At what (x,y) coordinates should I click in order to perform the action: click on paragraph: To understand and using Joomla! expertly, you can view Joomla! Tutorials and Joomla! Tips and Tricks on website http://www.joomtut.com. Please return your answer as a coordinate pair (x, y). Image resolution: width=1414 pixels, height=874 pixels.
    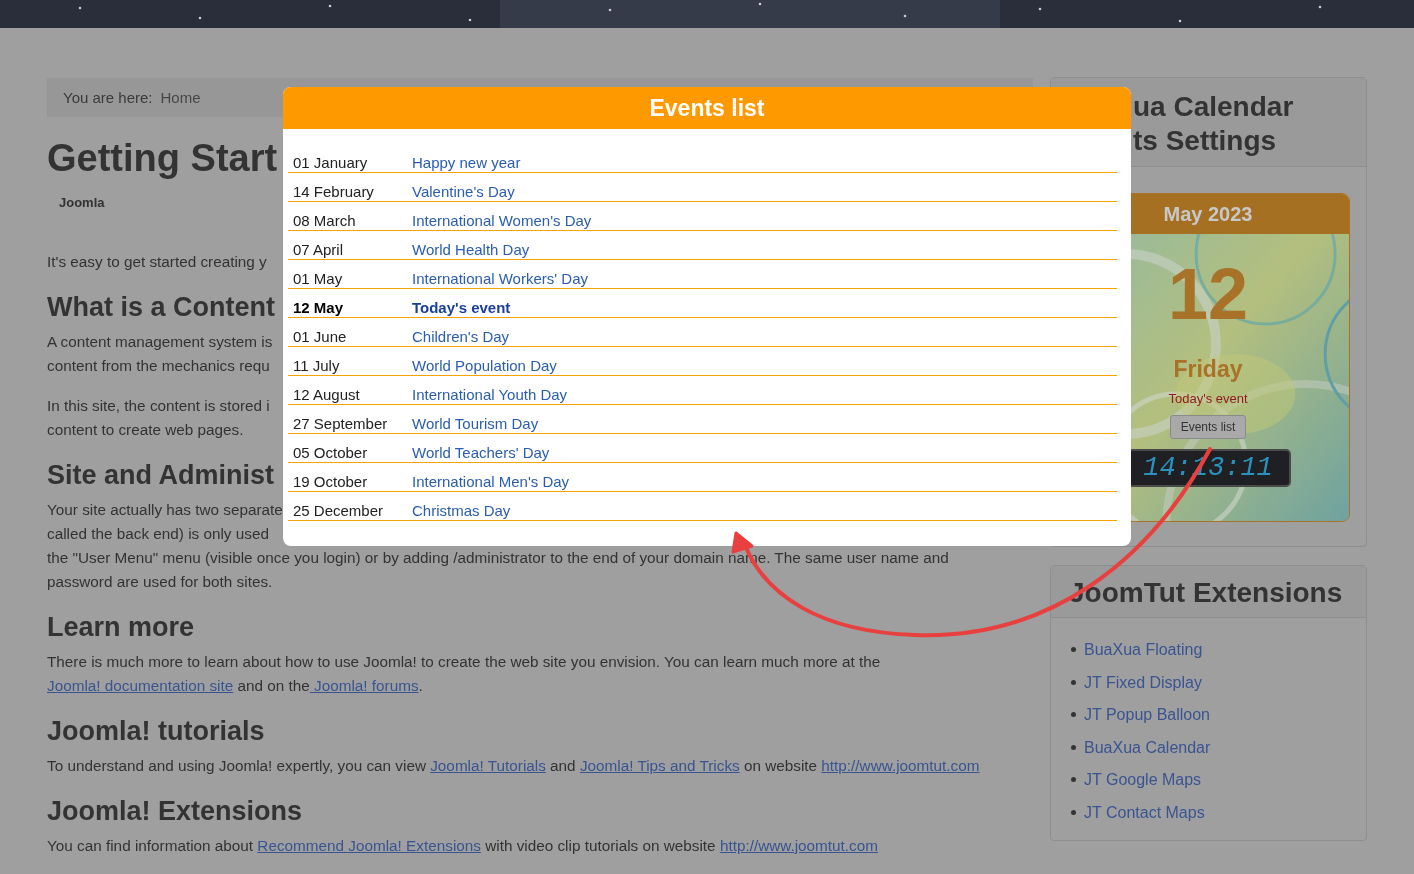
    Looking at the image, I should click on (514, 766).